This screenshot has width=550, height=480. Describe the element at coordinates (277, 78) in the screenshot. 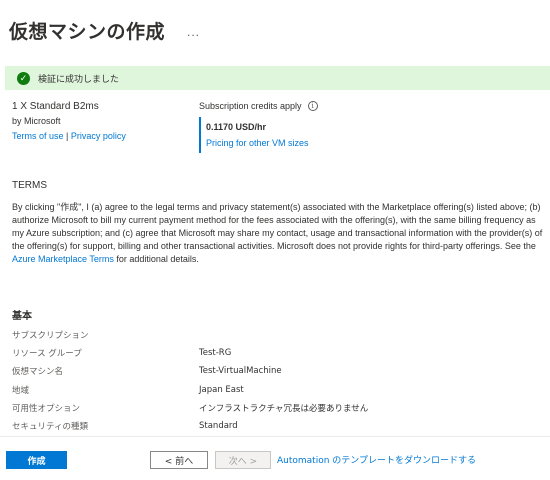

I see `validation-banner: ✓ 検証に成功しました` at that location.